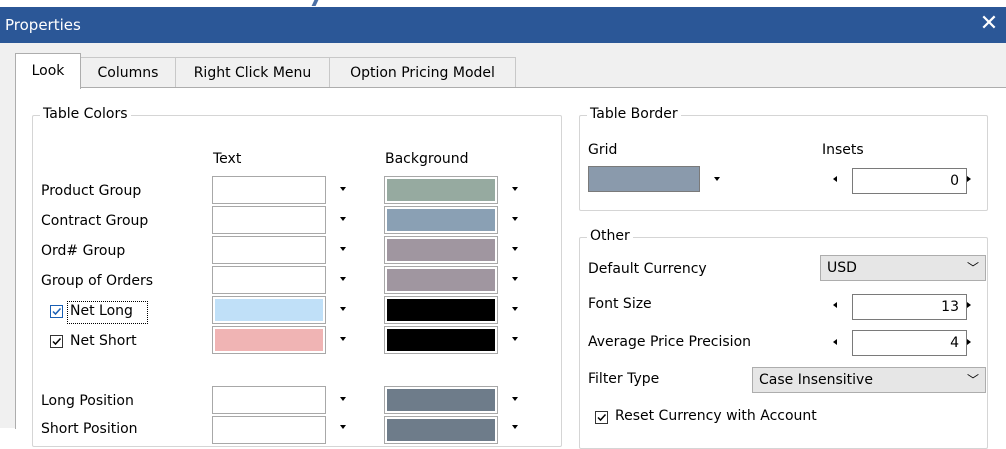 This screenshot has height=449, width=1006. I want to click on short-position-bg-dropdown-icon, so click(515, 427).